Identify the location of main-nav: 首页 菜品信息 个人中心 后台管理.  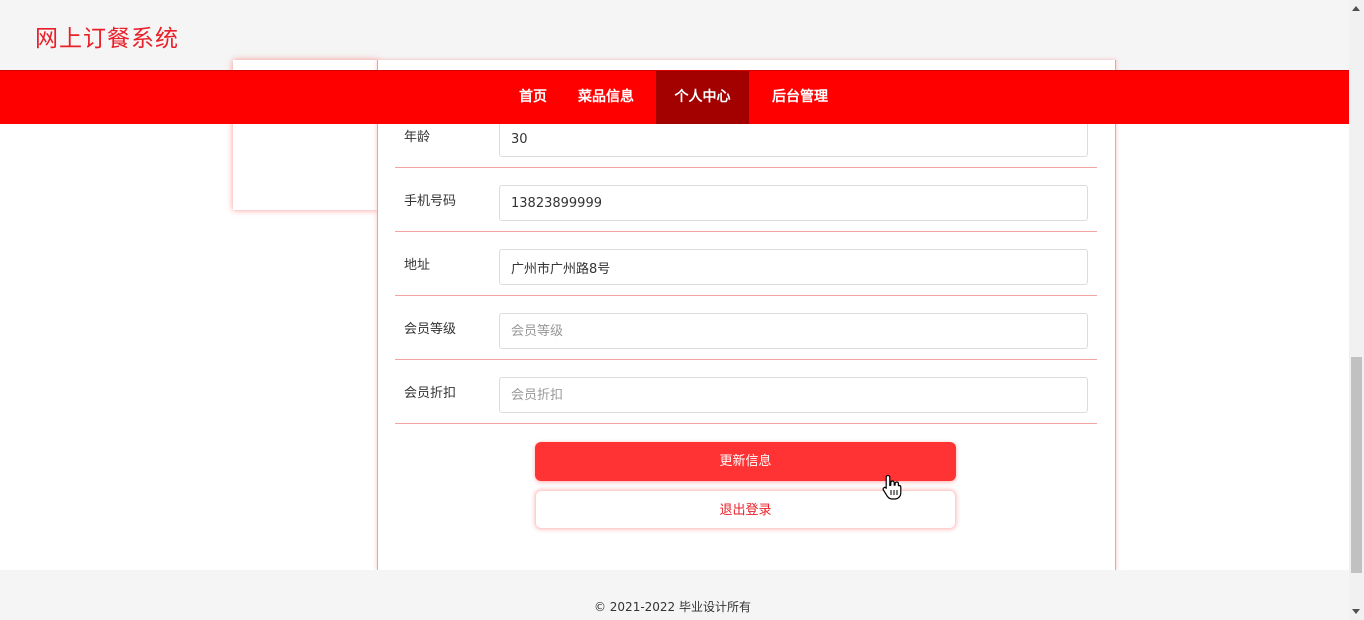
(674, 97).